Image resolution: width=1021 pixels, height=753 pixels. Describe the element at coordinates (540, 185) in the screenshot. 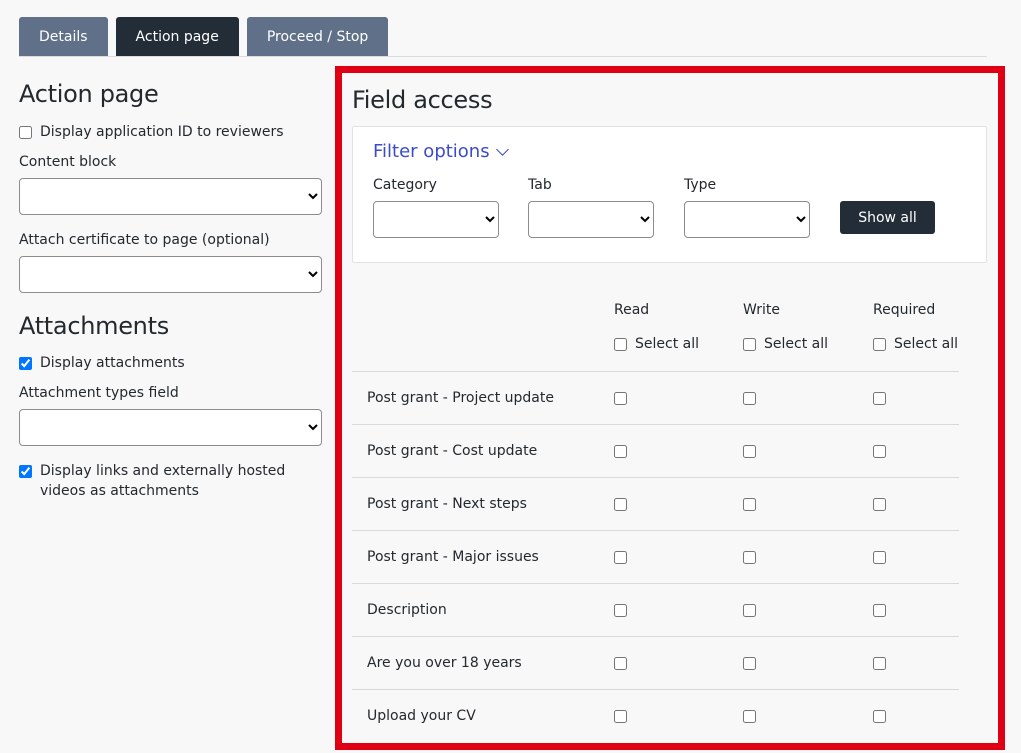

I see `tab-label: Tab` at that location.